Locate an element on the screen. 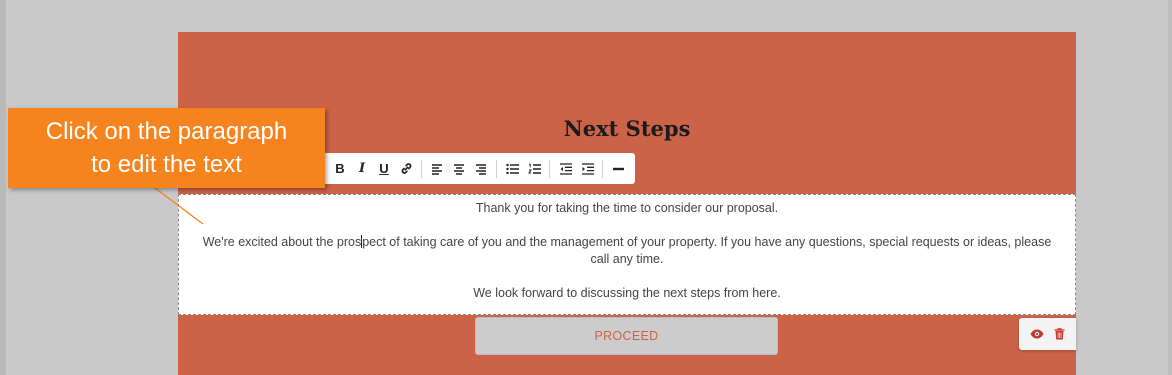 The width and height of the screenshot is (1172, 375). callout-line-1: Click on the paragraph is located at coordinates (166, 131).